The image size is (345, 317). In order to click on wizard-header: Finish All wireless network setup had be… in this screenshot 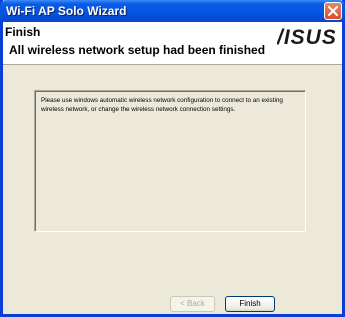, I will do `click(172, 43)`.